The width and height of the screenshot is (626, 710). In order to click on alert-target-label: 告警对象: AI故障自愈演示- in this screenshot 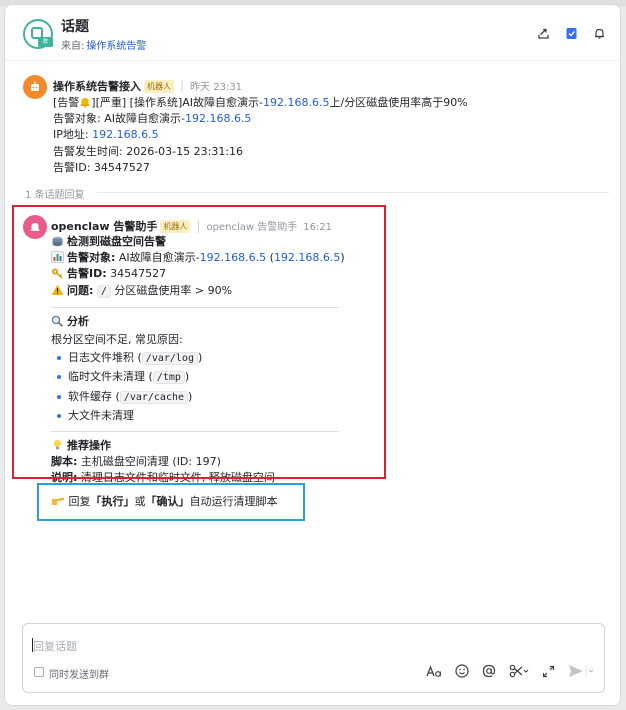, I will do `click(119, 119)`.